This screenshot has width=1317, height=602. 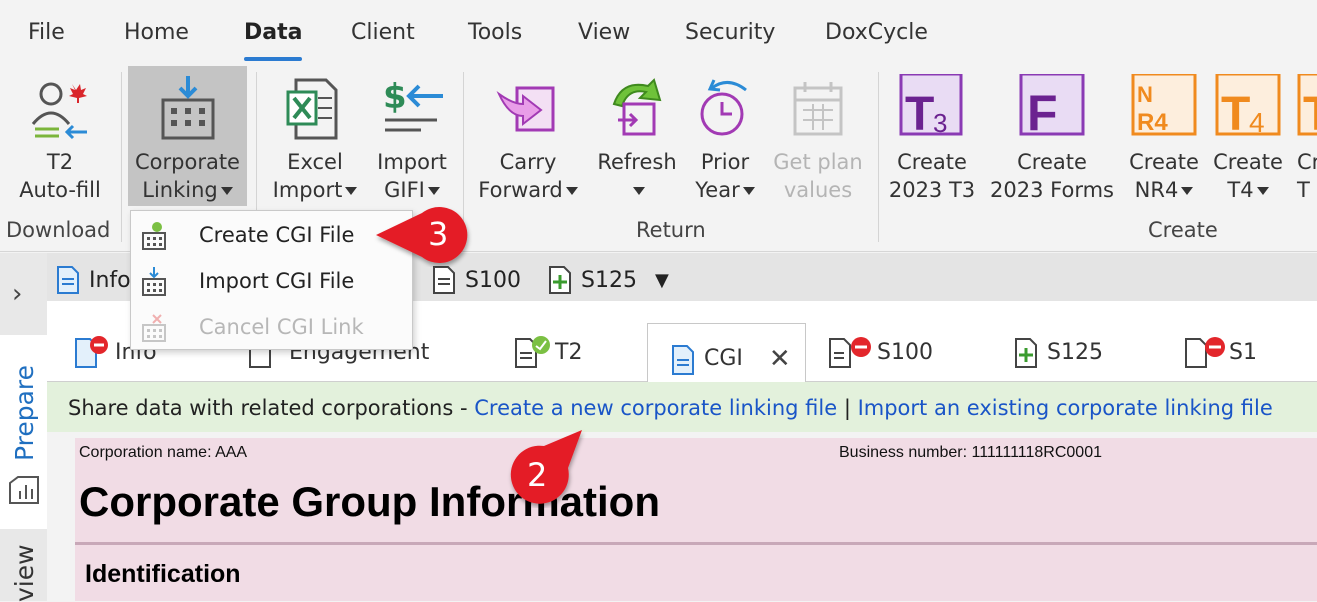 What do you see at coordinates (187, 108) in the screenshot?
I see `corporate-linking-icon` at bounding box center [187, 108].